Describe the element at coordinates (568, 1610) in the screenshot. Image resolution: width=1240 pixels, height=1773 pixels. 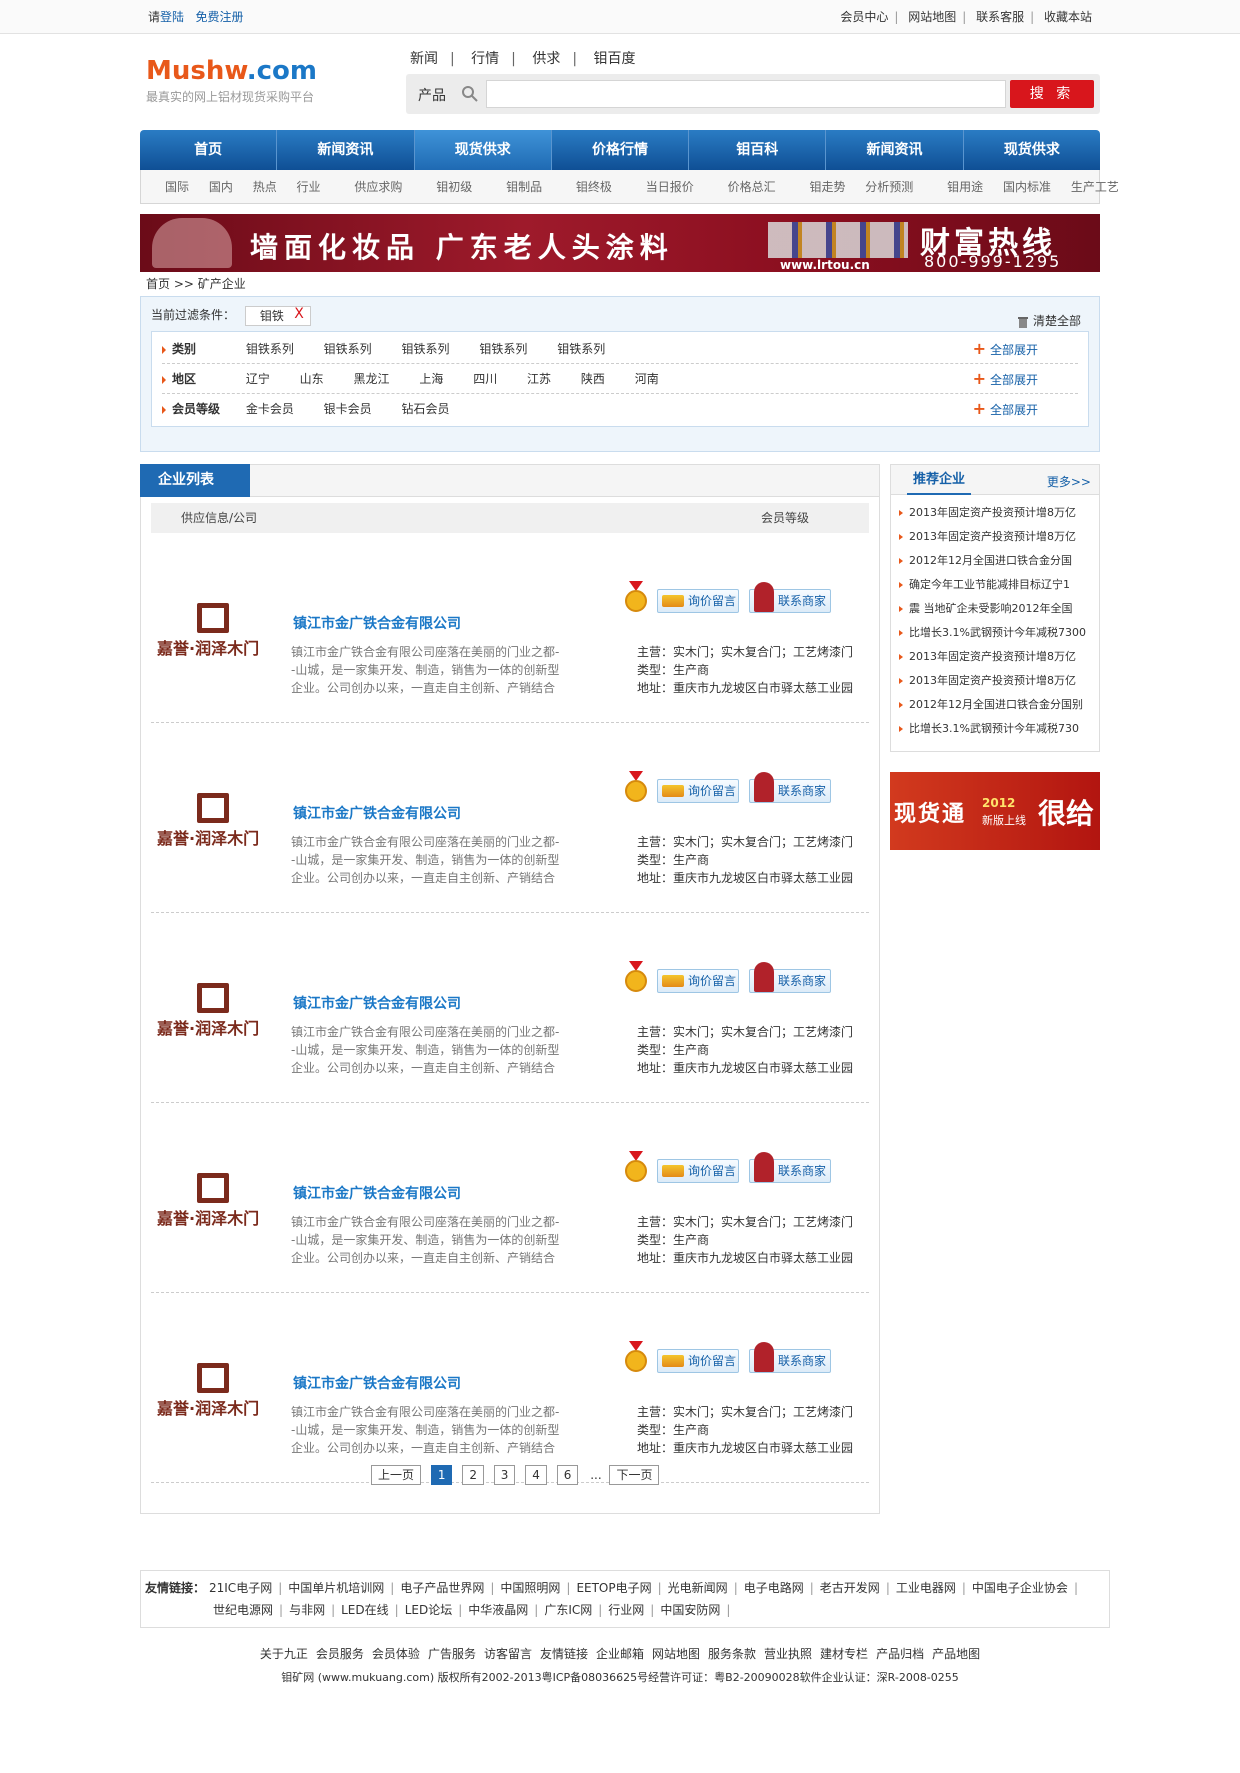
I see `friend-link: 广东IC网` at that location.